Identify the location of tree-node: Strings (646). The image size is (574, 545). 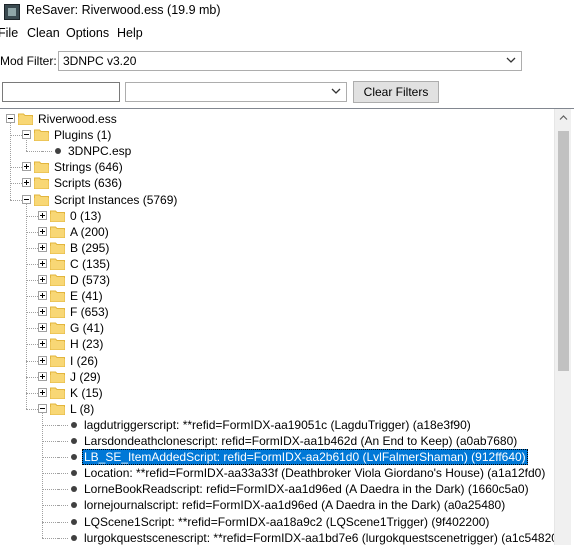
(277, 167).